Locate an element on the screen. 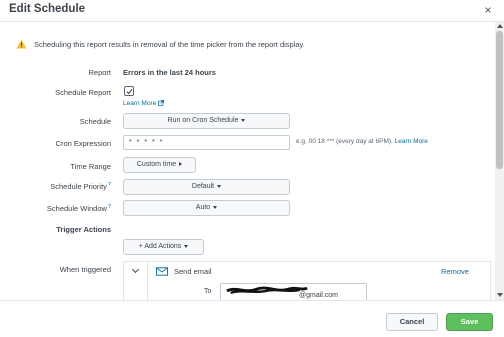  time-range-label: Time Range is located at coordinates (90, 166).